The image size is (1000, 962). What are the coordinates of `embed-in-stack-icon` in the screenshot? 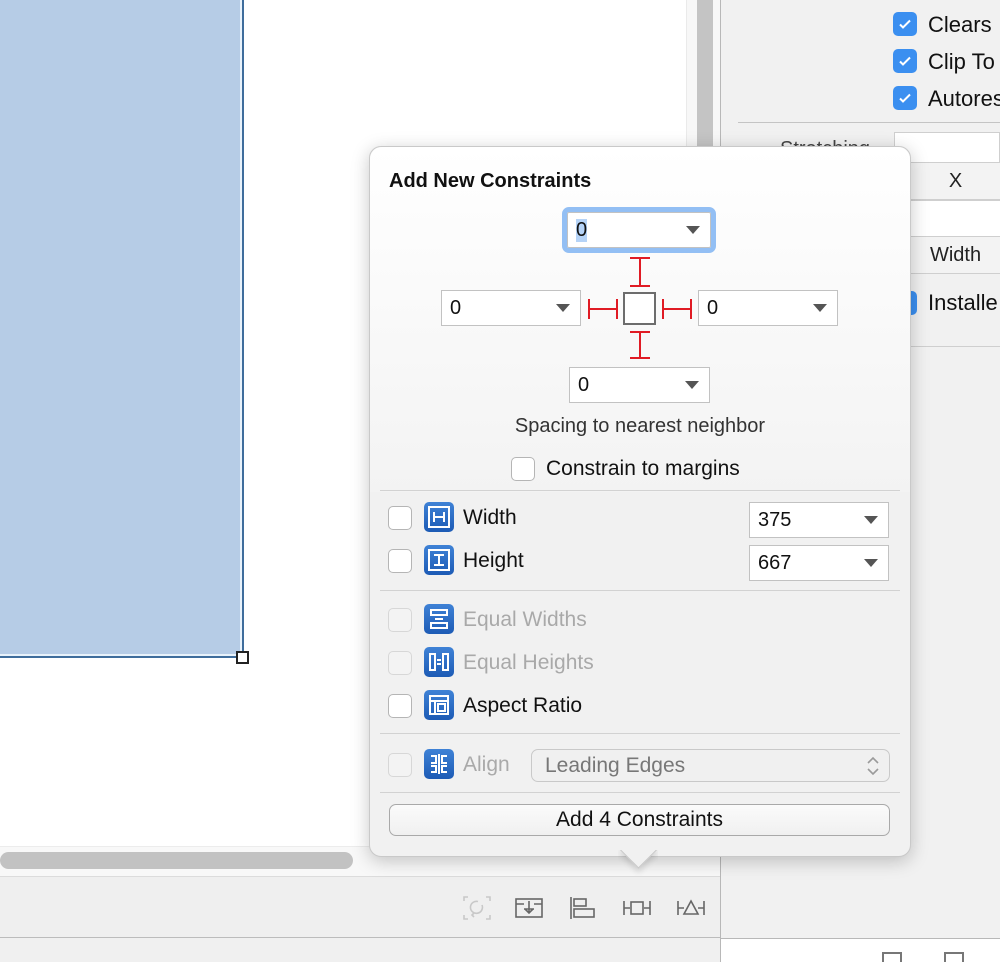 It's located at (529, 908).